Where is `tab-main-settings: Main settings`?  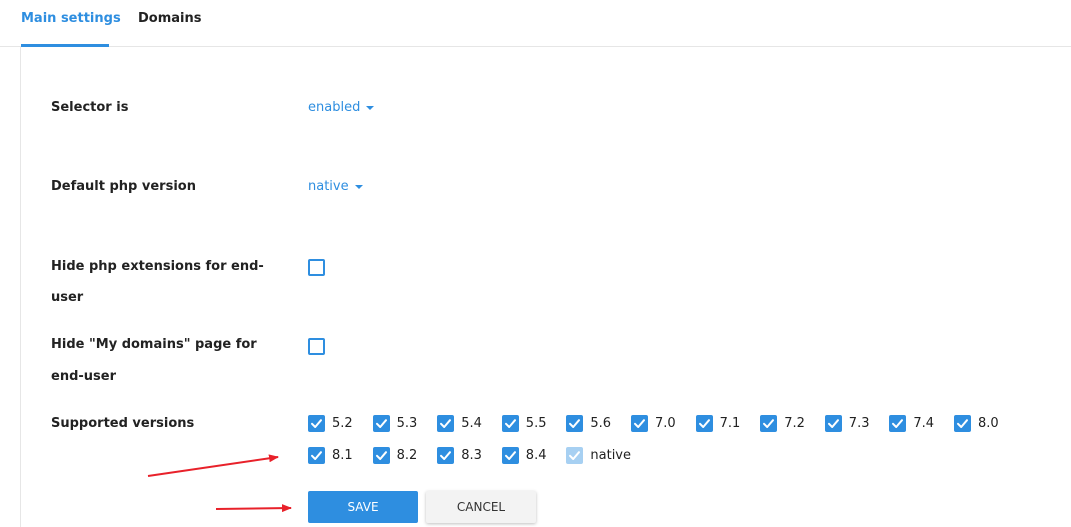
tab-main-settings: Main settings is located at coordinates (71, 18).